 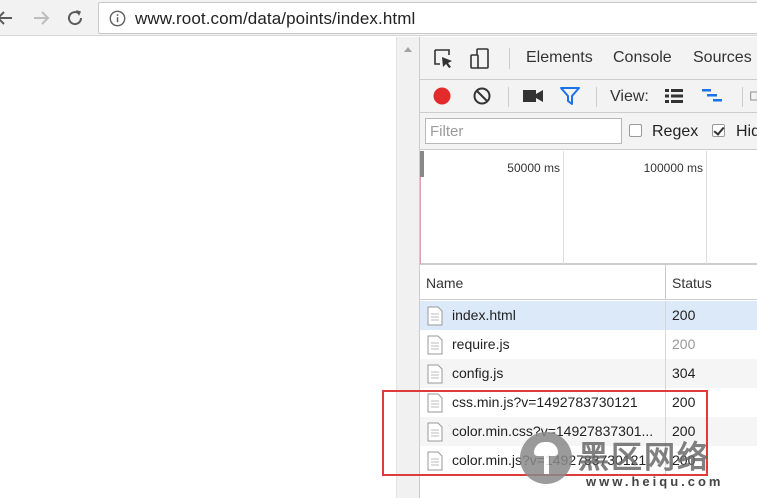 I want to click on regex-checkbox, so click(x=635, y=130).